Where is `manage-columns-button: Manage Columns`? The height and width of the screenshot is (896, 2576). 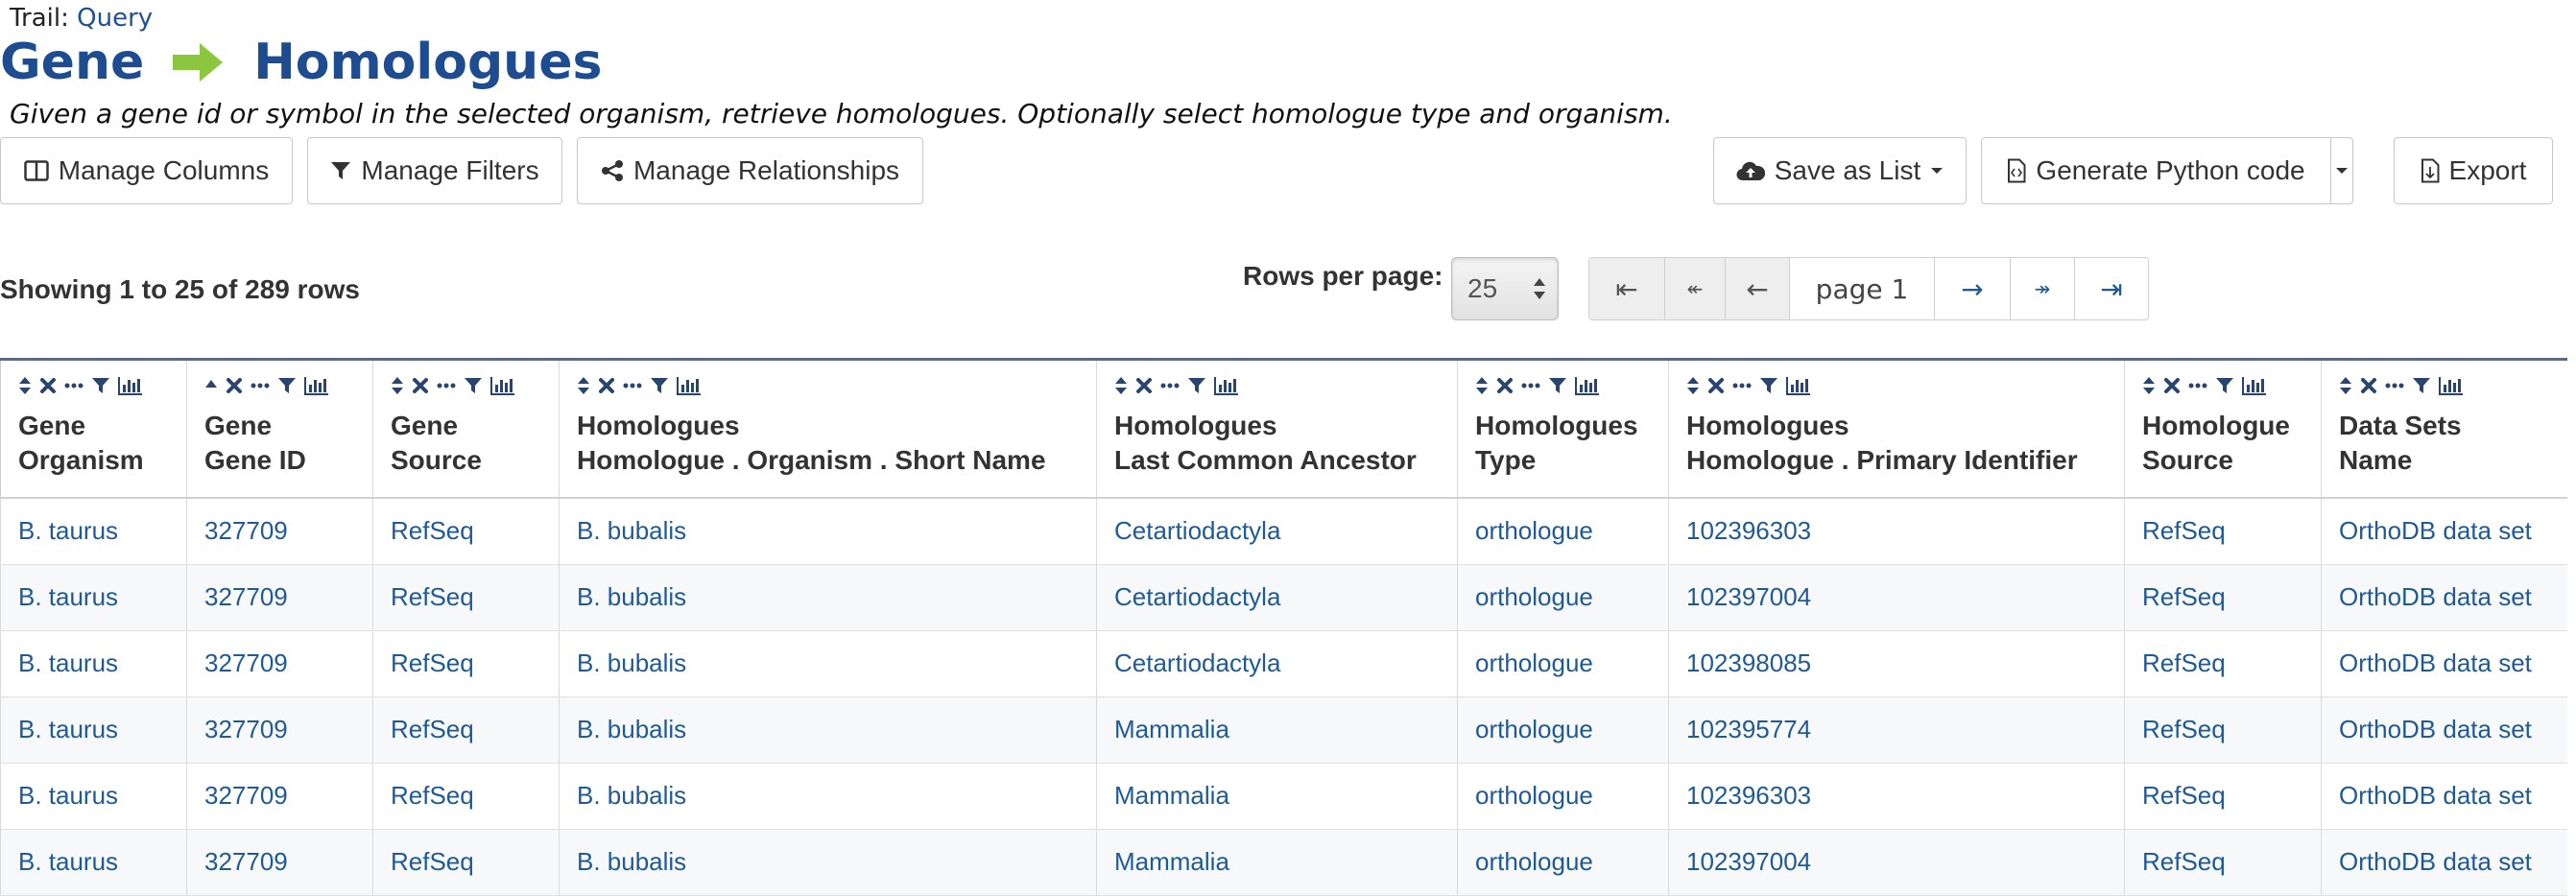
manage-columns-button: Manage Columns is located at coordinates (146, 170).